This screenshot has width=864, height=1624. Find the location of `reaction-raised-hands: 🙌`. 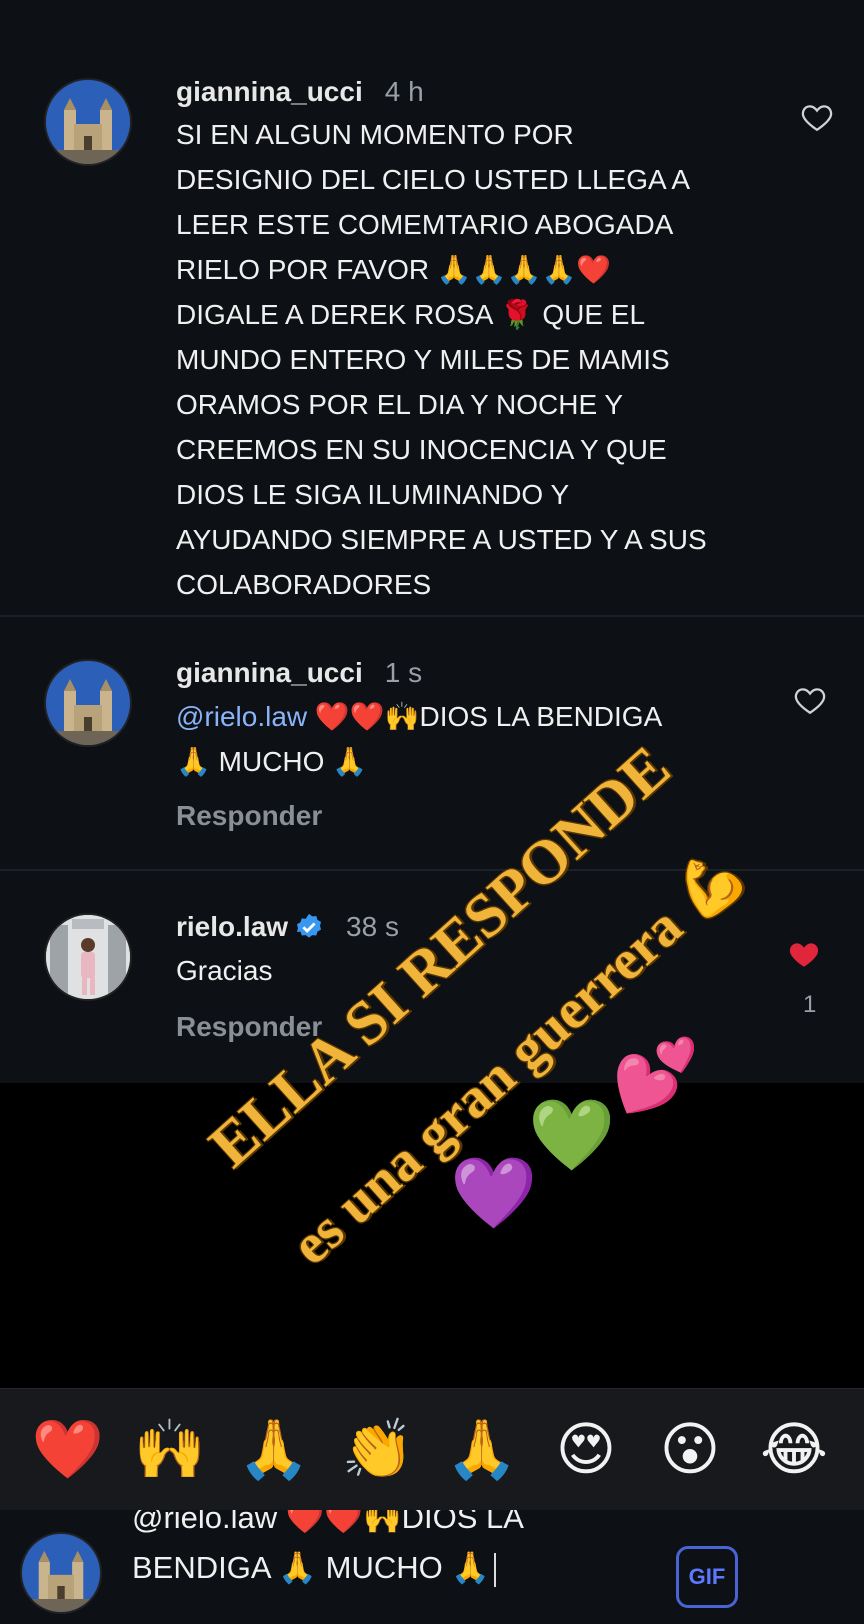

reaction-raised-hands: 🙌 is located at coordinates (170, 1450).